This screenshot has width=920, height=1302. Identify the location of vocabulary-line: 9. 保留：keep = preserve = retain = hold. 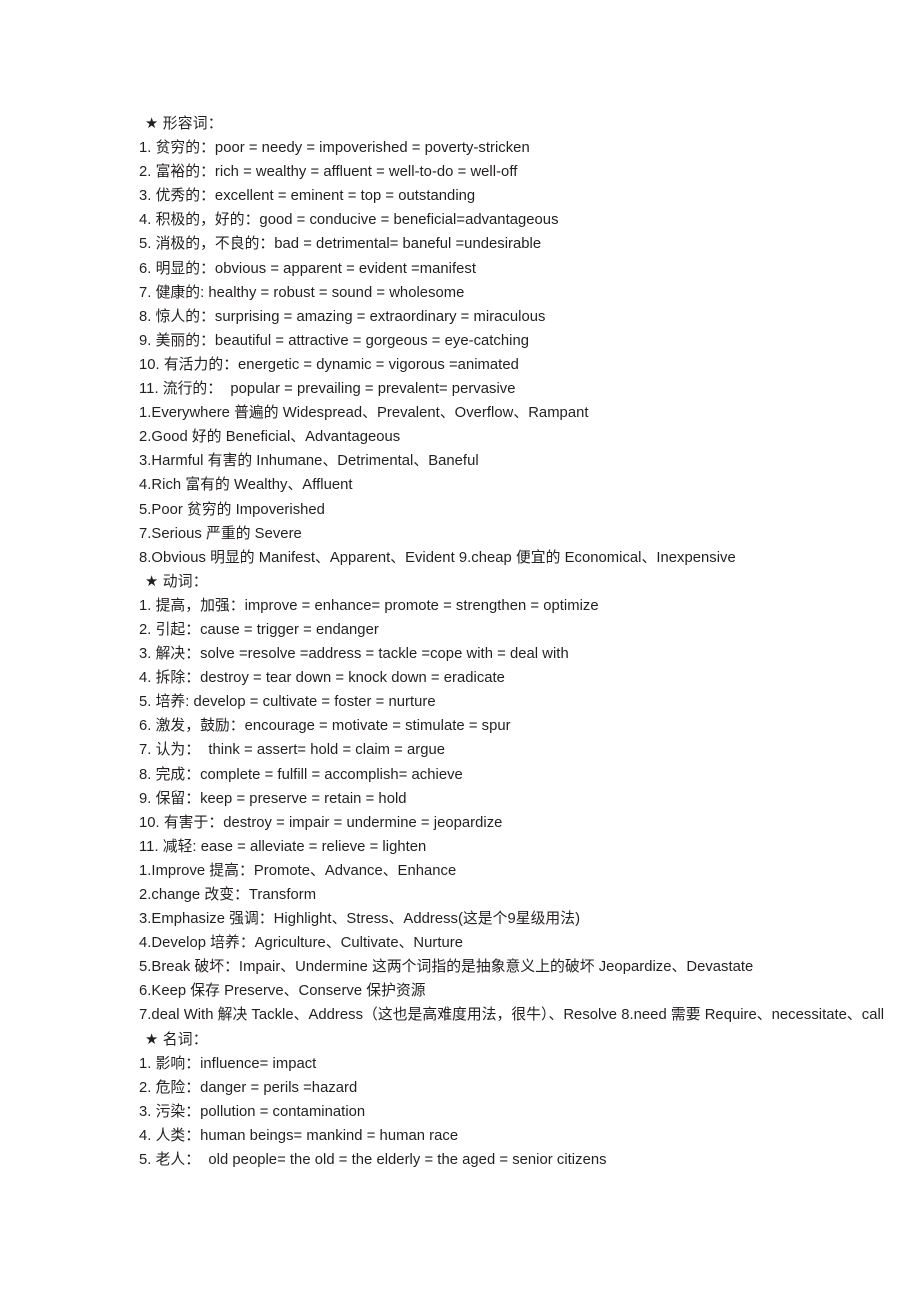
(273, 798).